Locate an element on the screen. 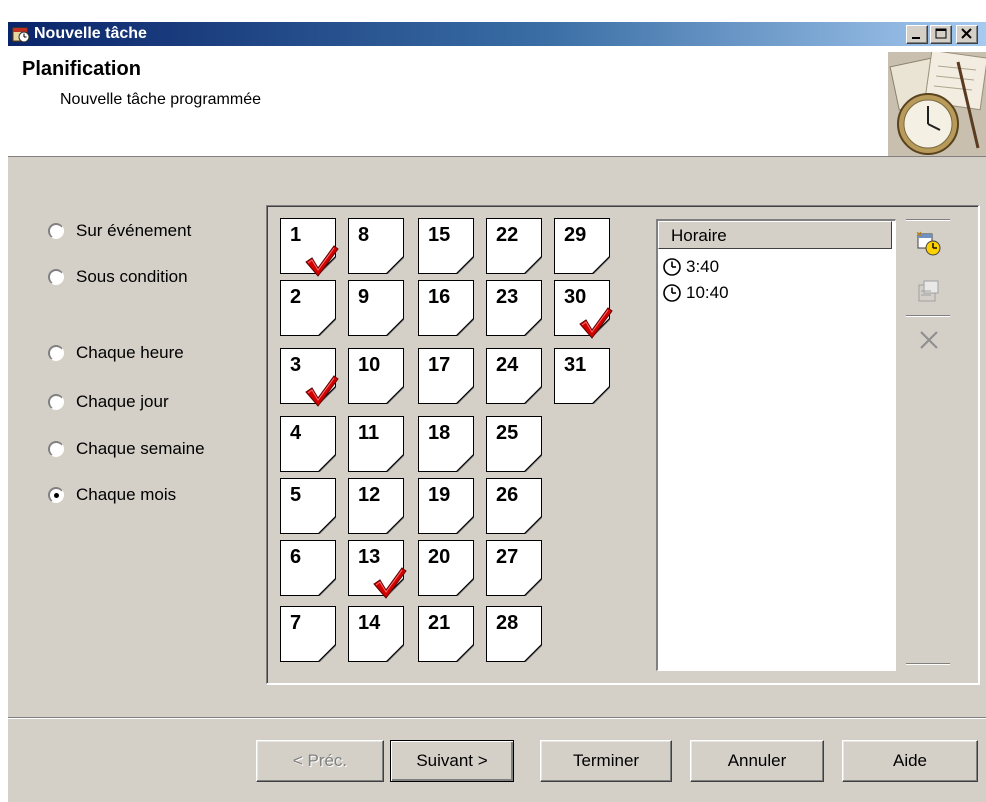 The width and height of the screenshot is (986, 802). day-number: 26 is located at coordinates (507, 495).